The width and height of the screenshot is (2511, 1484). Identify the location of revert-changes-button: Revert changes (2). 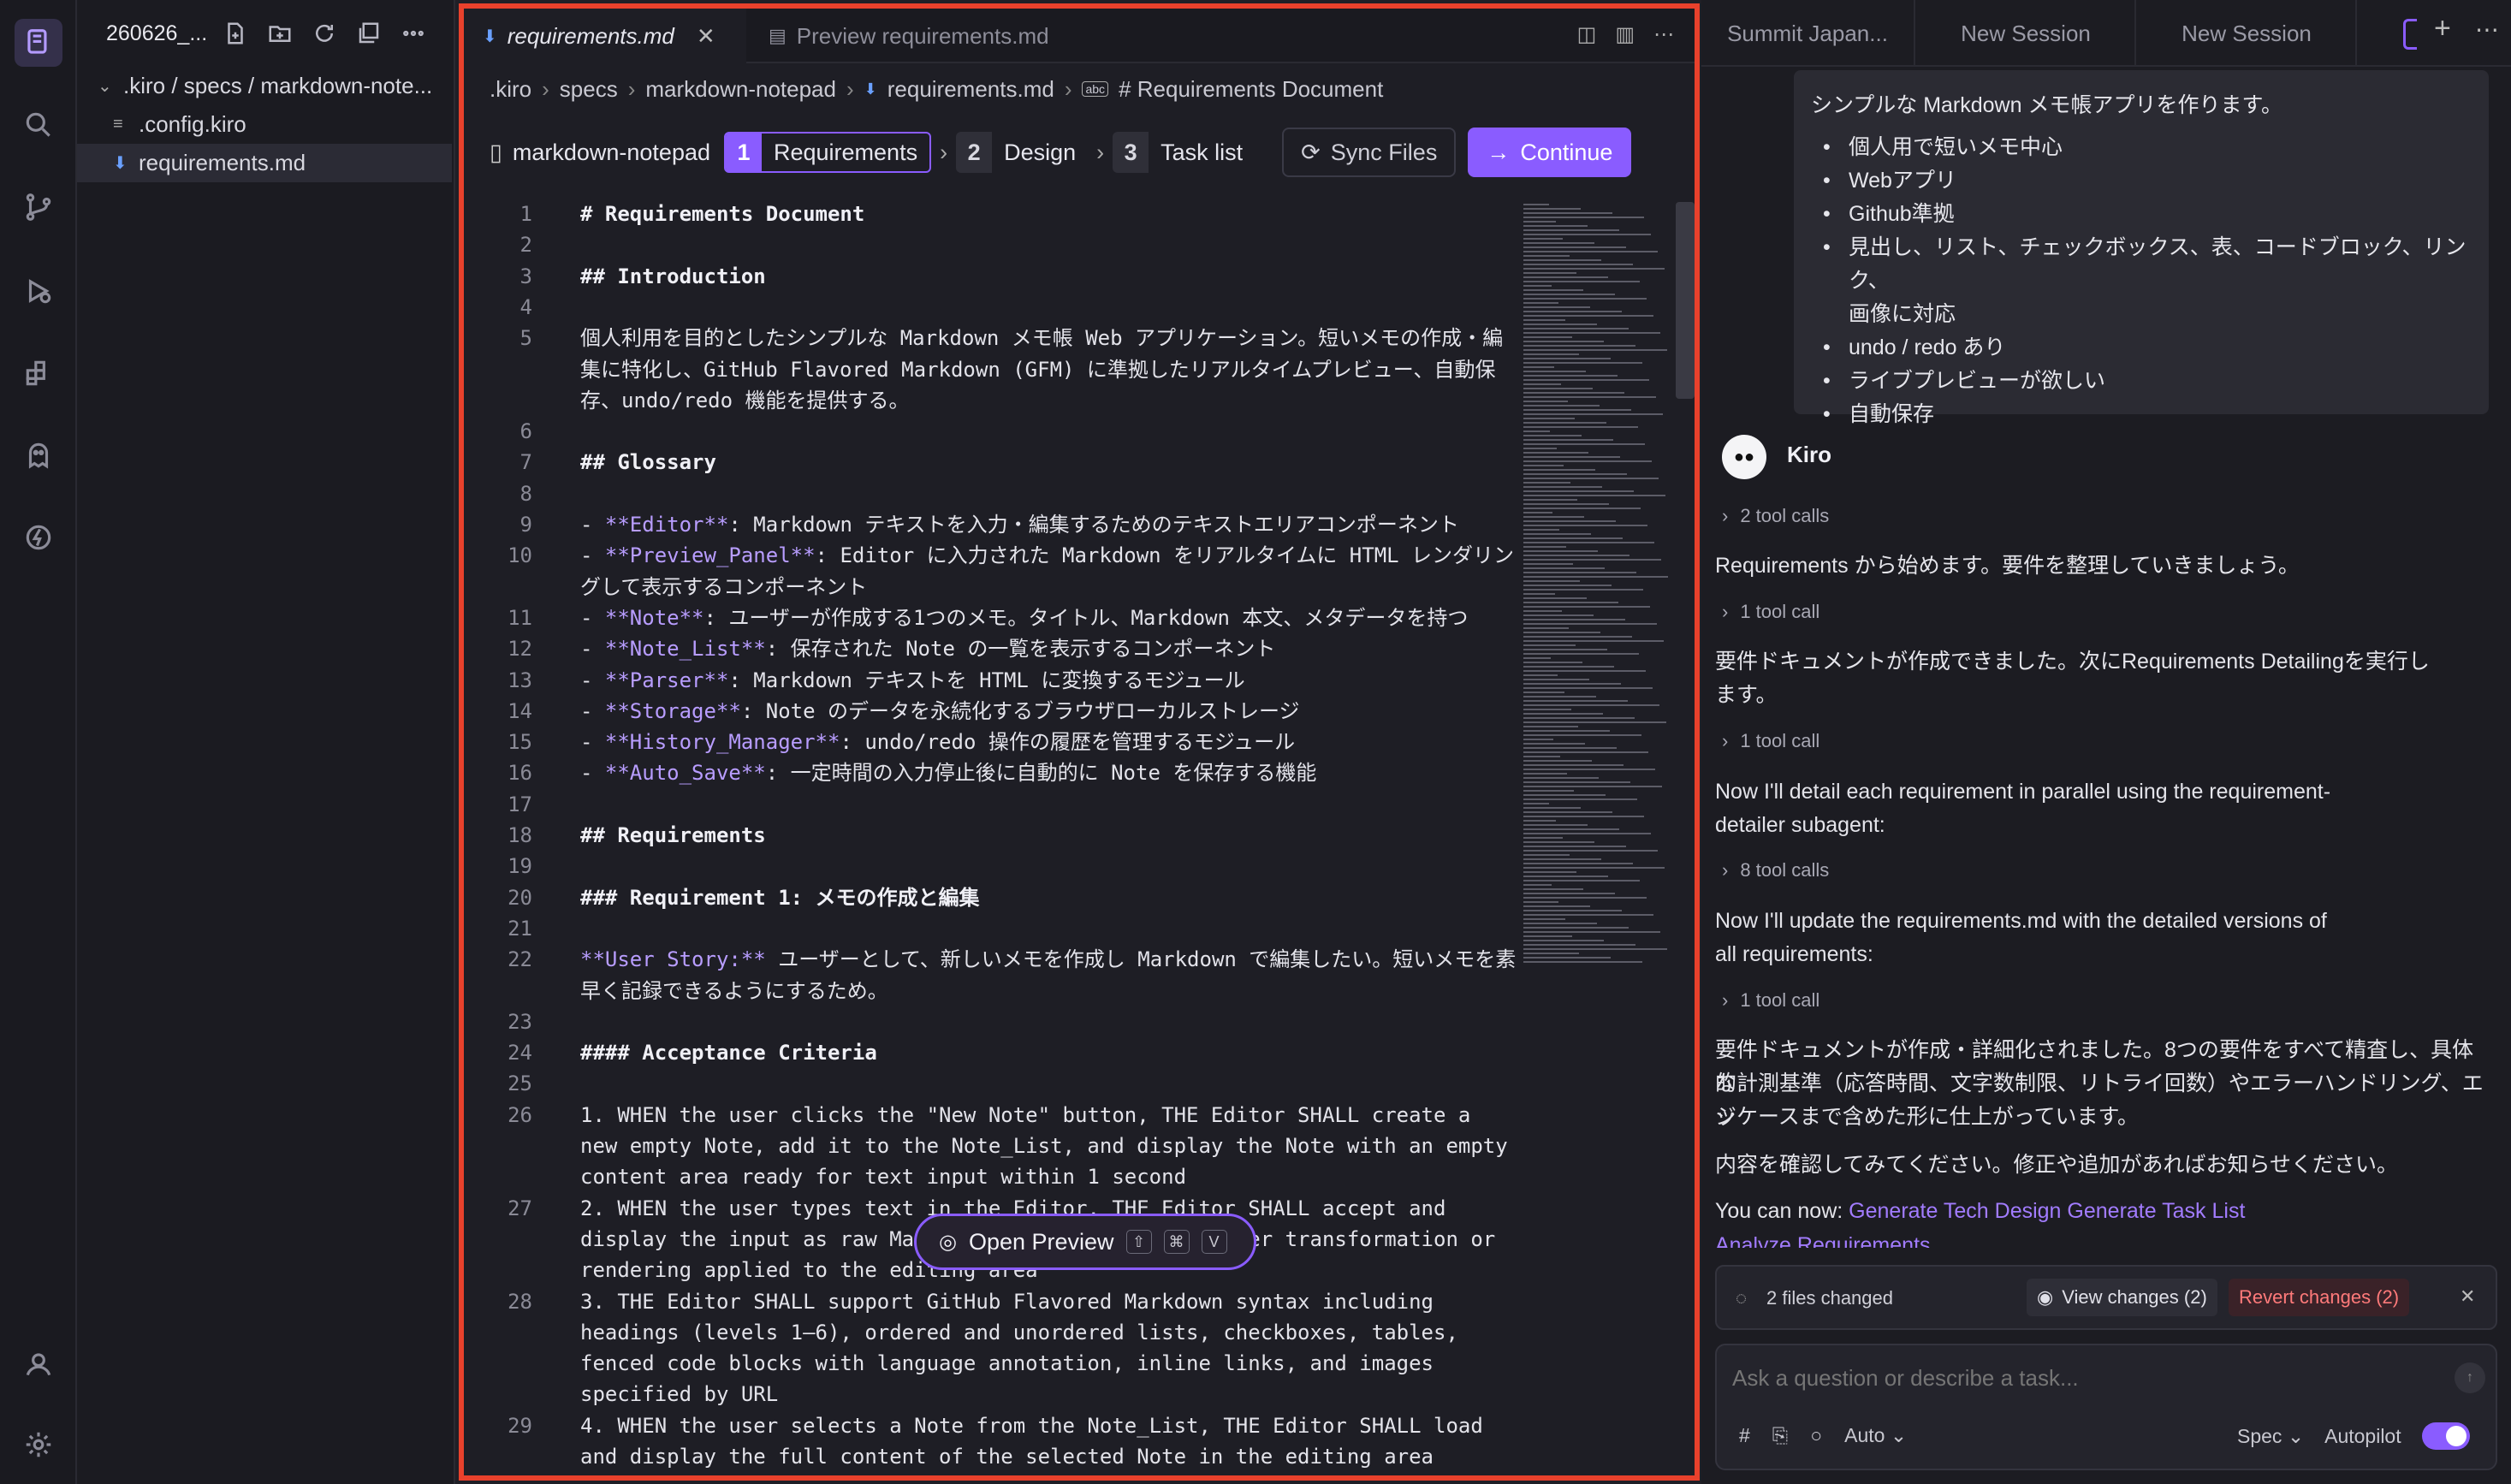
(2319, 1297).